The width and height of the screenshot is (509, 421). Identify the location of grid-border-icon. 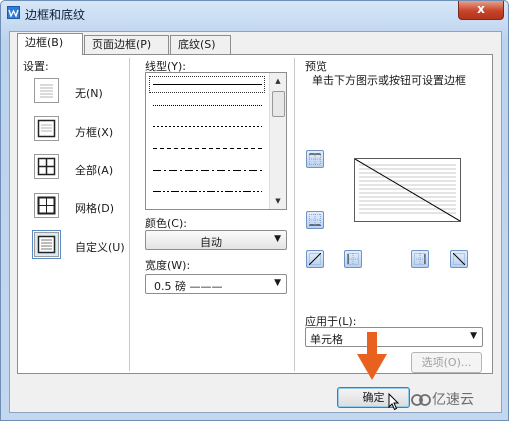
(46, 205).